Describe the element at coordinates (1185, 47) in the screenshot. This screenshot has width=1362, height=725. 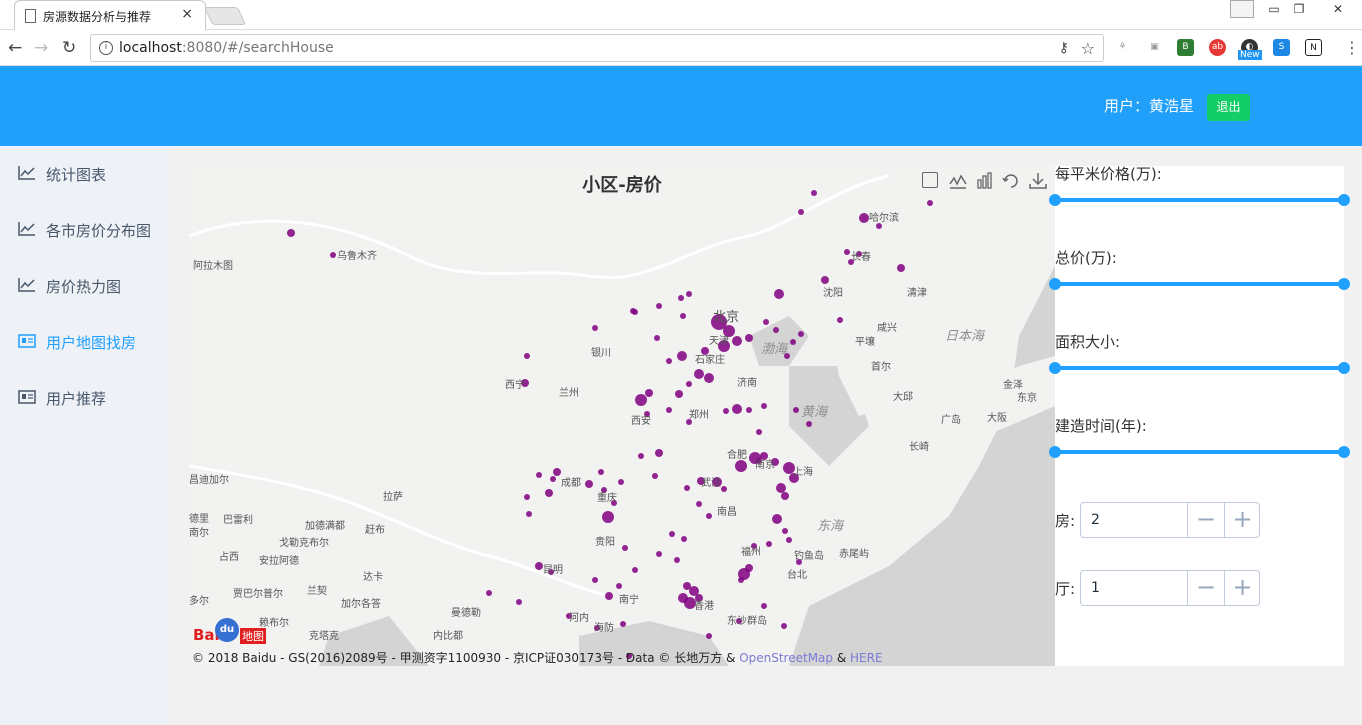
I see `extension-icon: B` at that location.